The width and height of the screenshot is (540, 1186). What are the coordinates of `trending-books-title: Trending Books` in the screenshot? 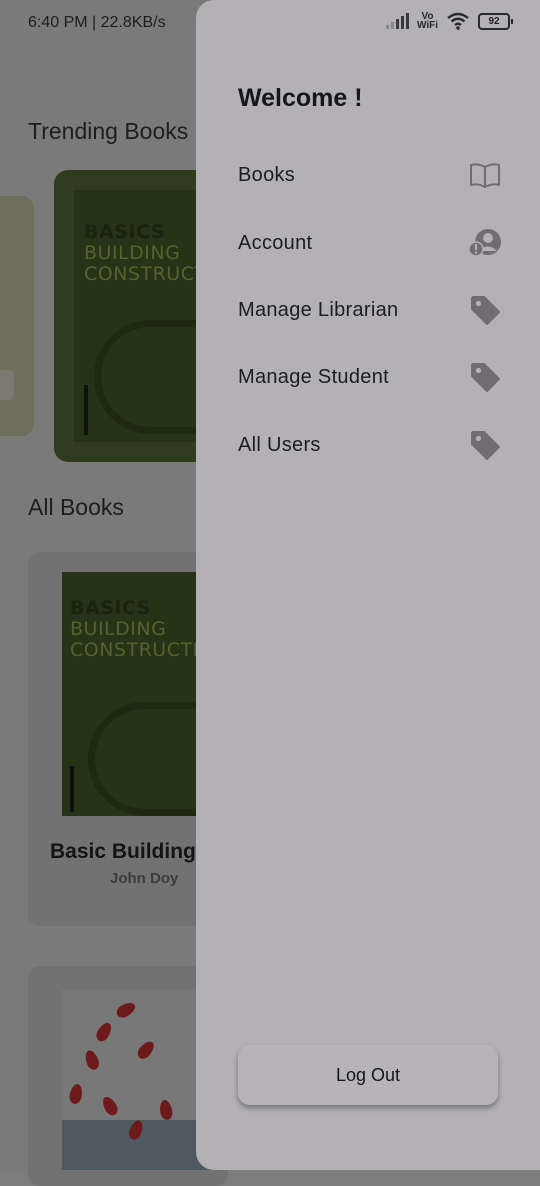 It's located at (108, 131).